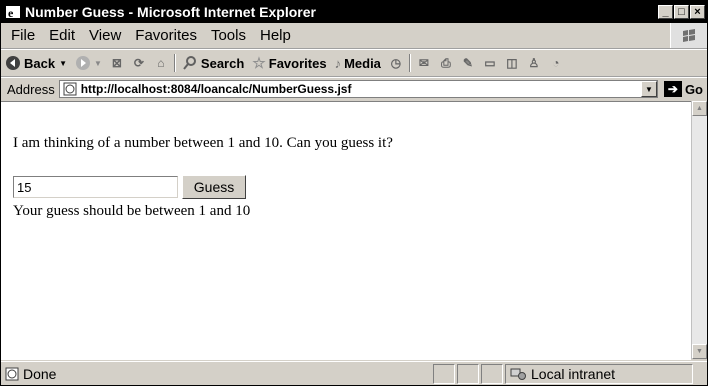  What do you see at coordinates (21, 35) in the screenshot?
I see `menu-file: File` at bounding box center [21, 35].